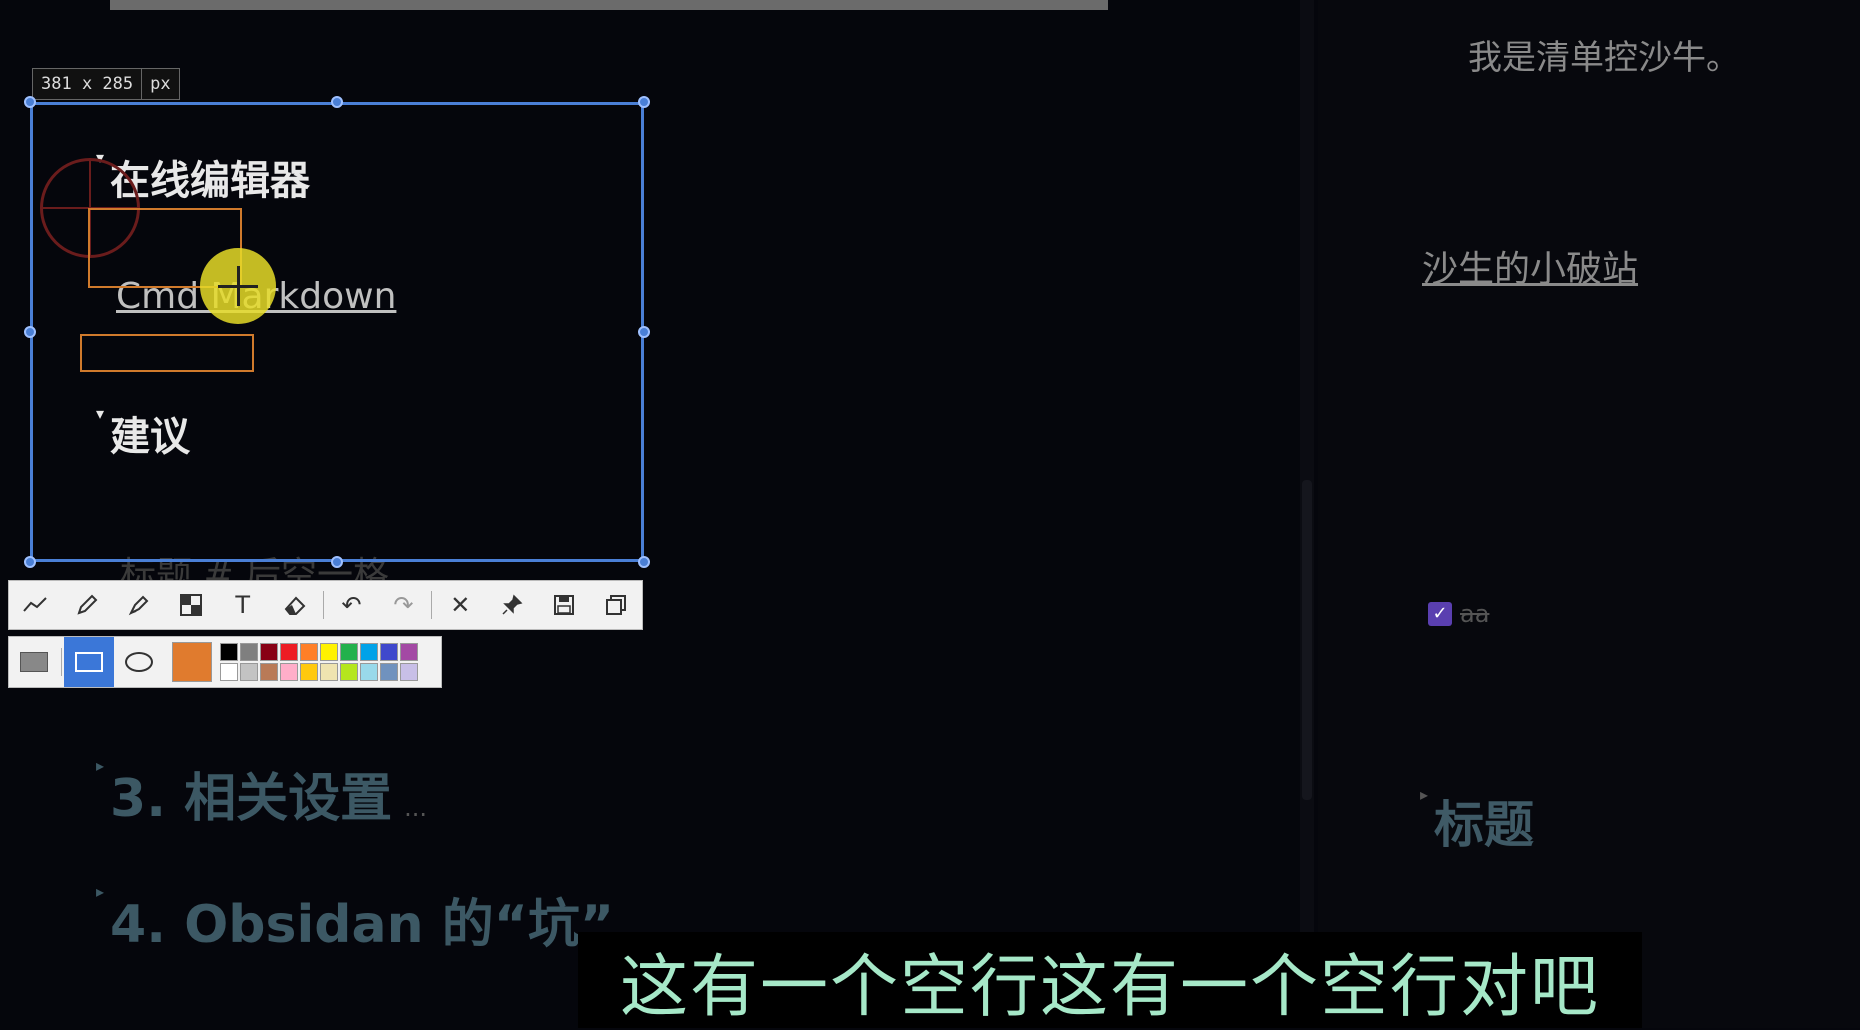 This screenshot has width=1860, height=1030. What do you see at coordinates (512, 605) in the screenshot?
I see `pin-icon` at bounding box center [512, 605].